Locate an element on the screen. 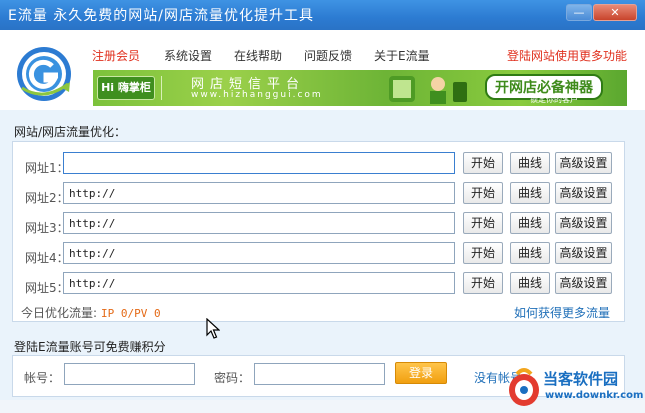 This screenshot has width=645, height=413. watermark-url: www.downkr.com is located at coordinates (594, 395).